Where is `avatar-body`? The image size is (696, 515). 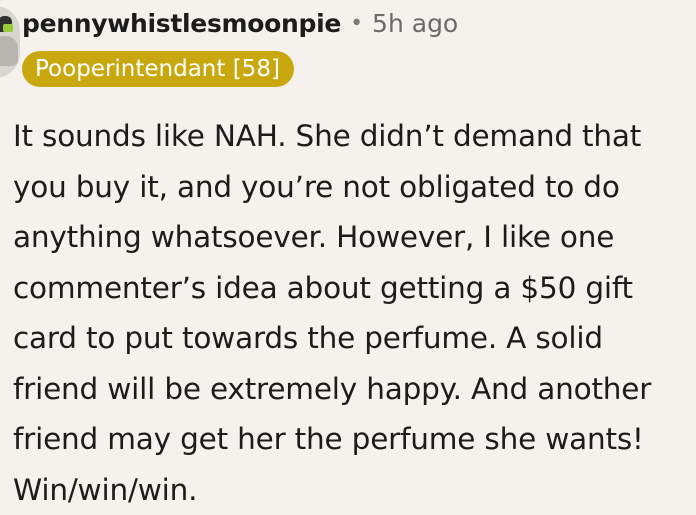
avatar-body is located at coordinates (9, 51).